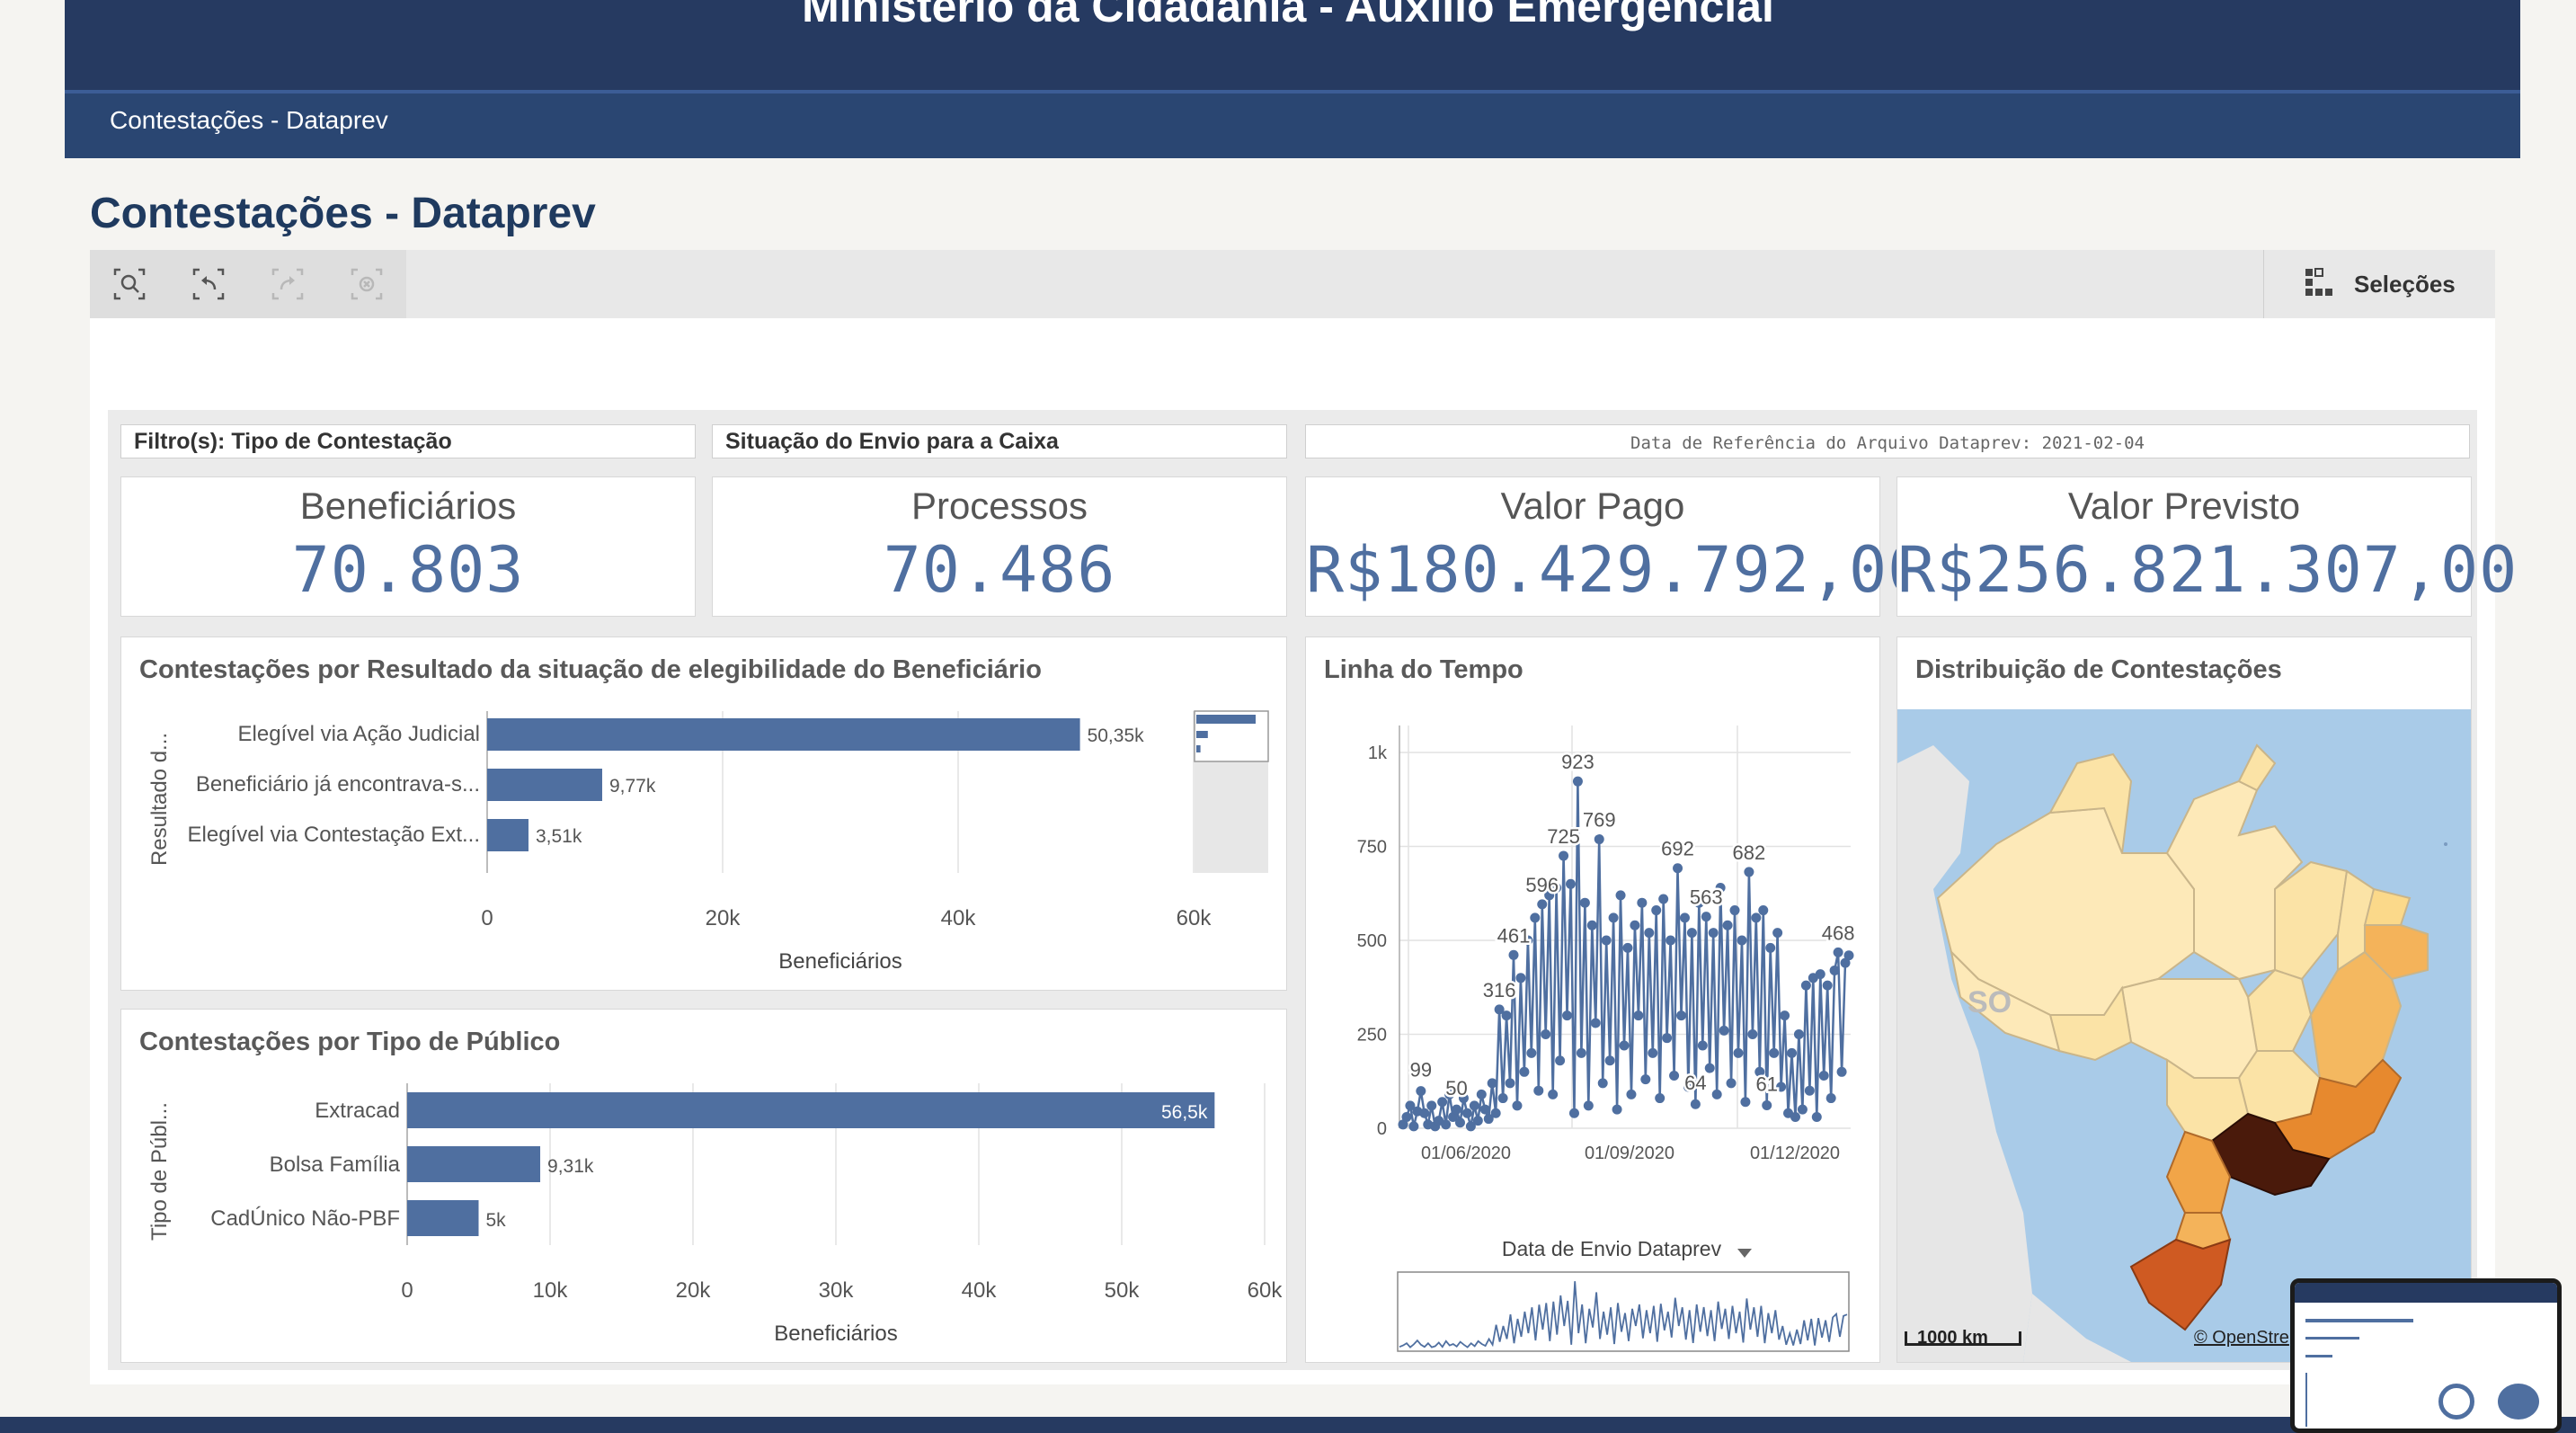  I want to click on selection-toolbar, so click(1292, 284).